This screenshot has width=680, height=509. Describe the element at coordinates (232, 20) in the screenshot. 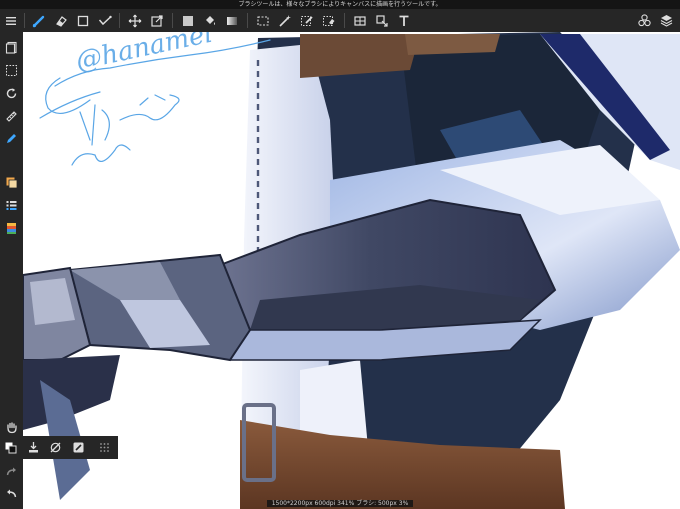

I see `gradient-icon` at that location.